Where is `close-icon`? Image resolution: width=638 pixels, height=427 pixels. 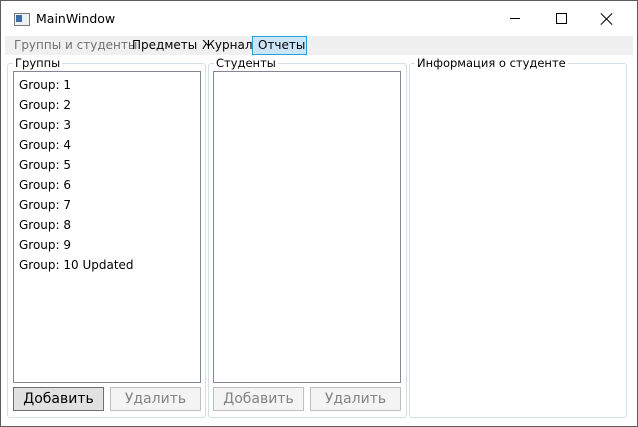 close-icon is located at coordinates (607, 19).